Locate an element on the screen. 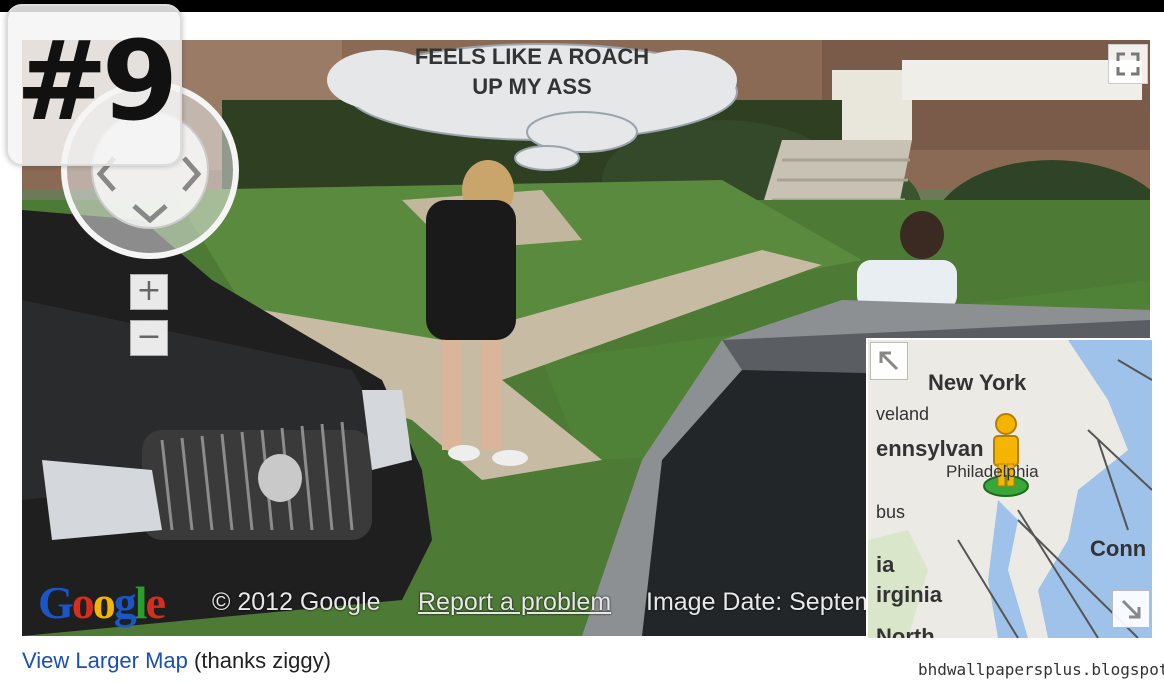 The image size is (1164, 684). zoom-in-button: + is located at coordinates (149, 292).